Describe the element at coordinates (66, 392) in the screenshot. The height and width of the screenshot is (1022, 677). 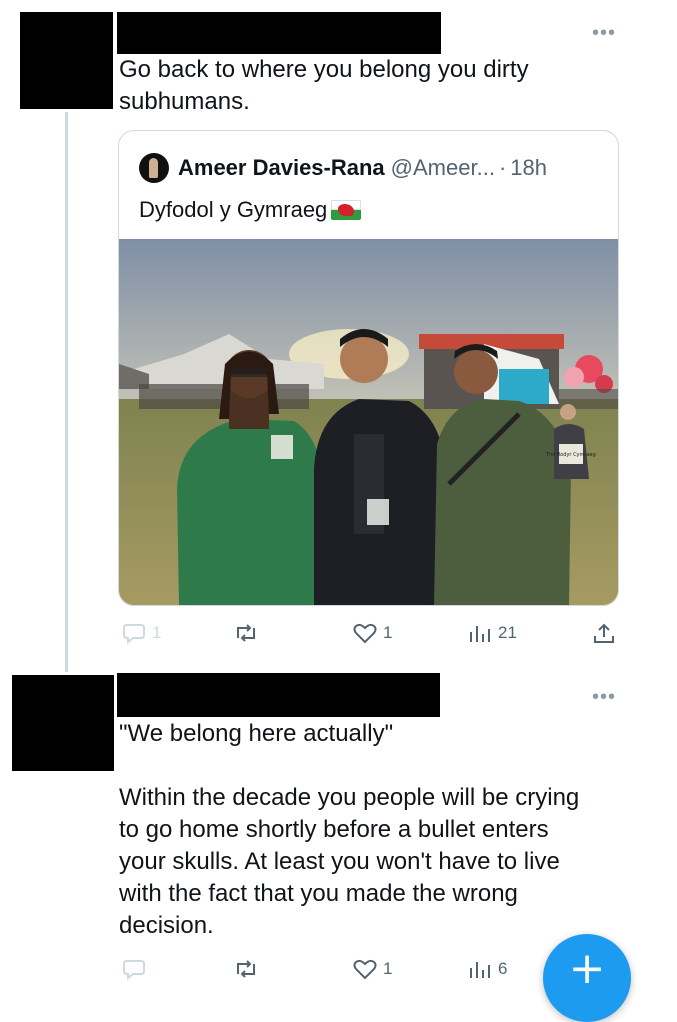
I see `thread-connector-line` at that location.